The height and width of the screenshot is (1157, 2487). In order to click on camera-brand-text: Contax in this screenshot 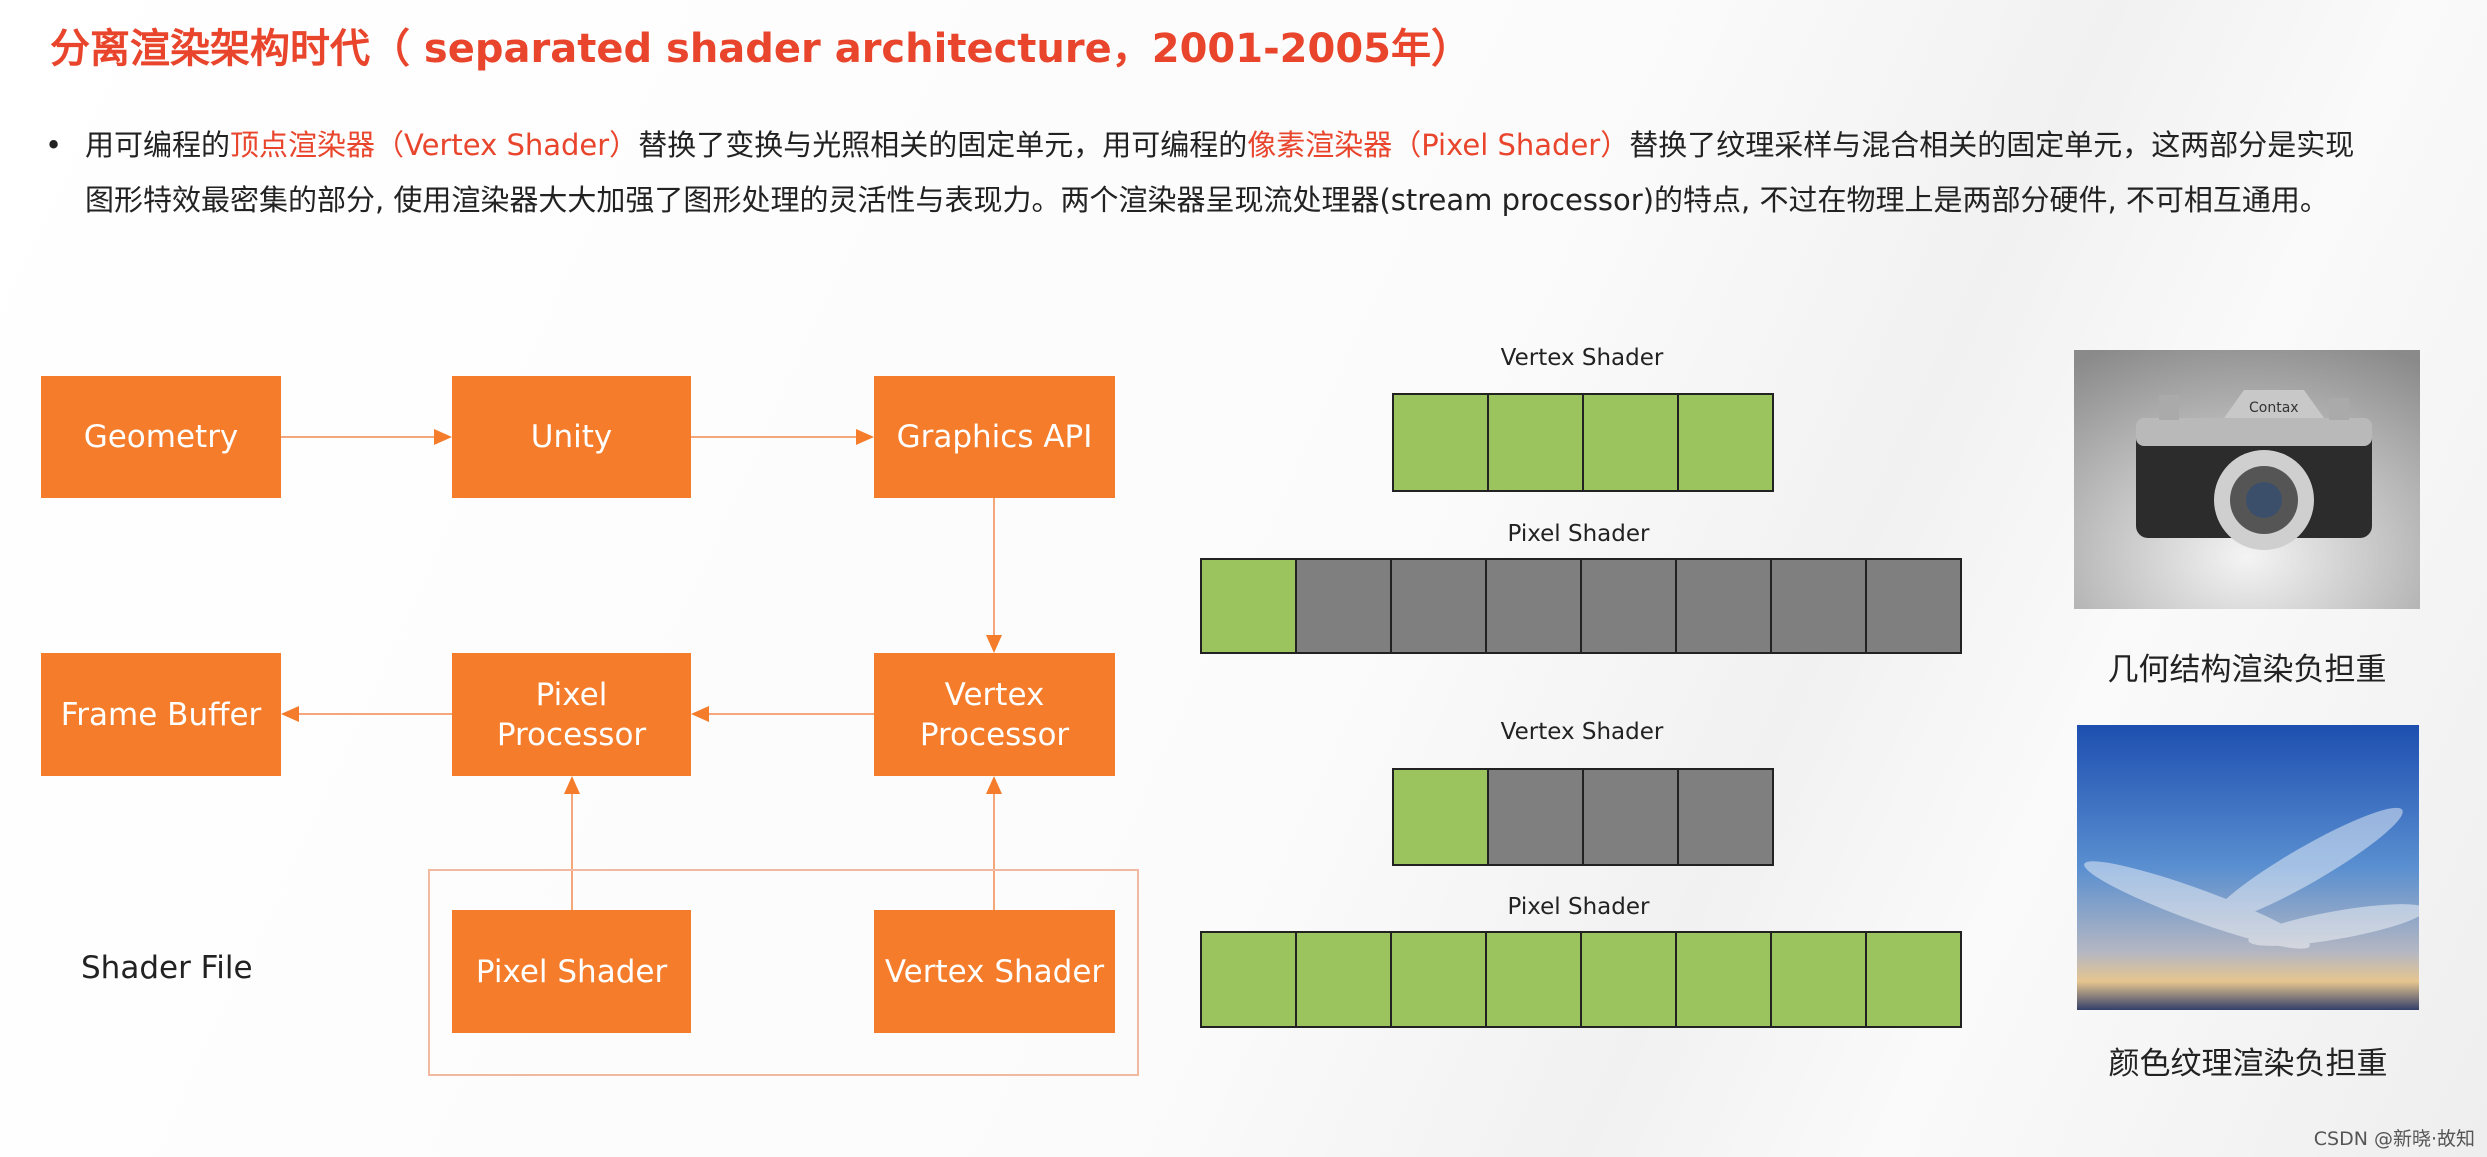, I will do `click(2274, 408)`.